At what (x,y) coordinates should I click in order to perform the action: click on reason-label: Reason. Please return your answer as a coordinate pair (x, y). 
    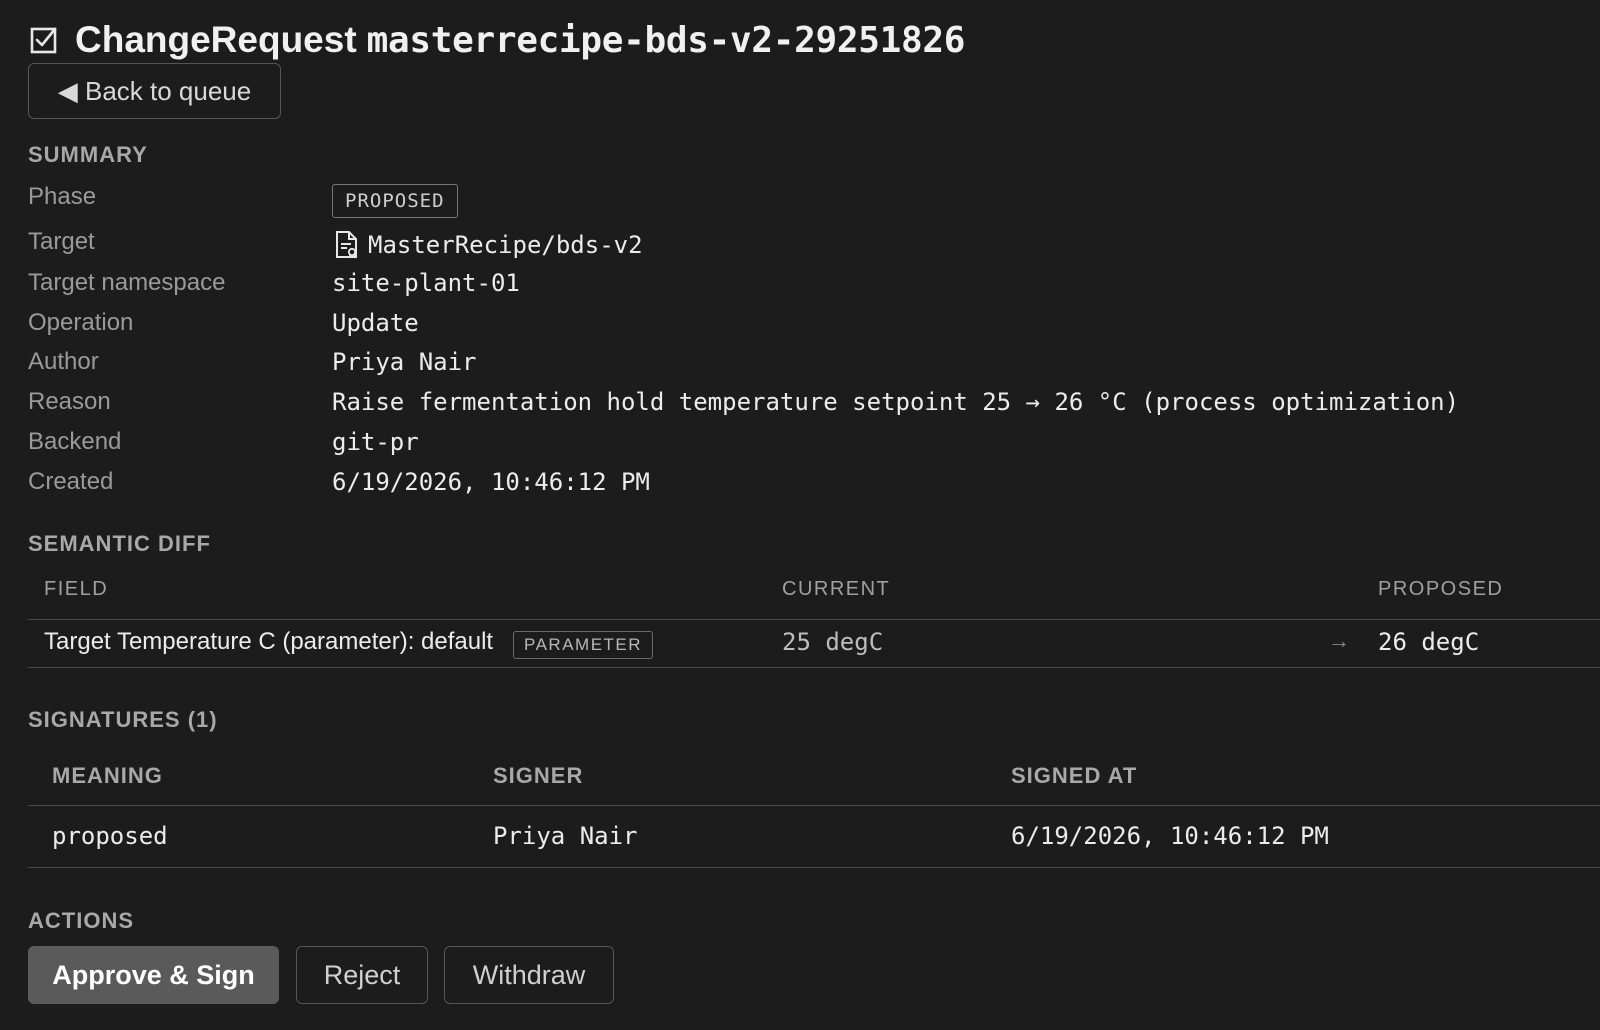
    Looking at the image, I should click on (69, 401).